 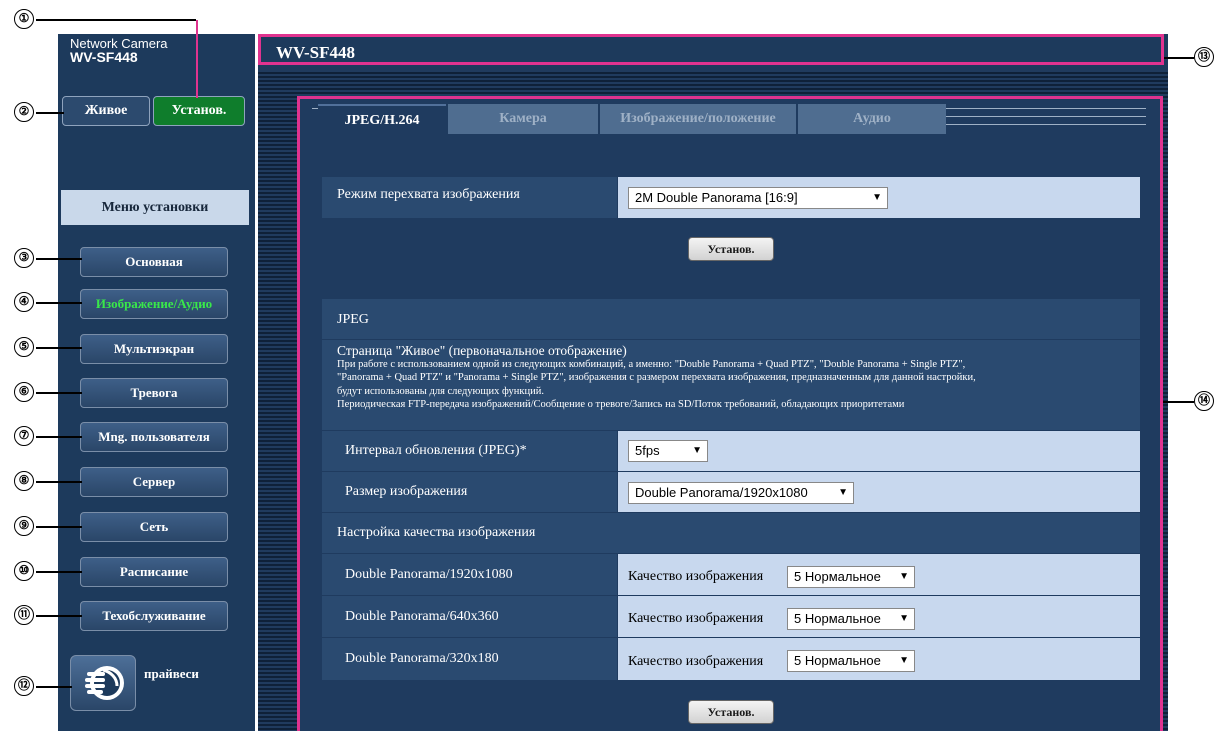 I want to click on quality-row-label: Double Panorama/640x360, so click(x=469, y=616).